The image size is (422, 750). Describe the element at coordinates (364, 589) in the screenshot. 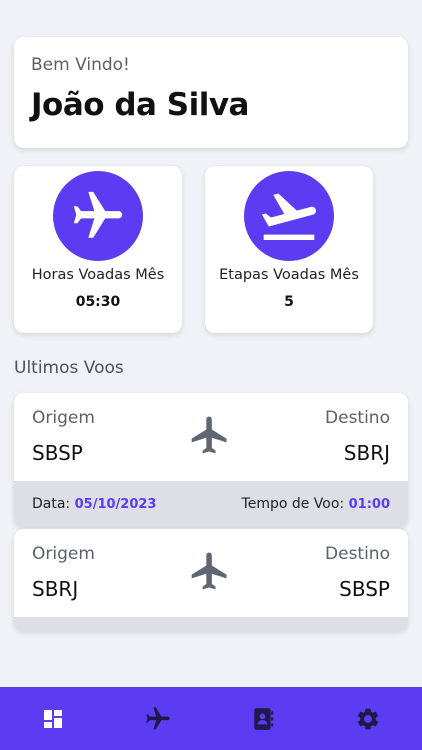

I see `destination-code: SBSP` at that location.